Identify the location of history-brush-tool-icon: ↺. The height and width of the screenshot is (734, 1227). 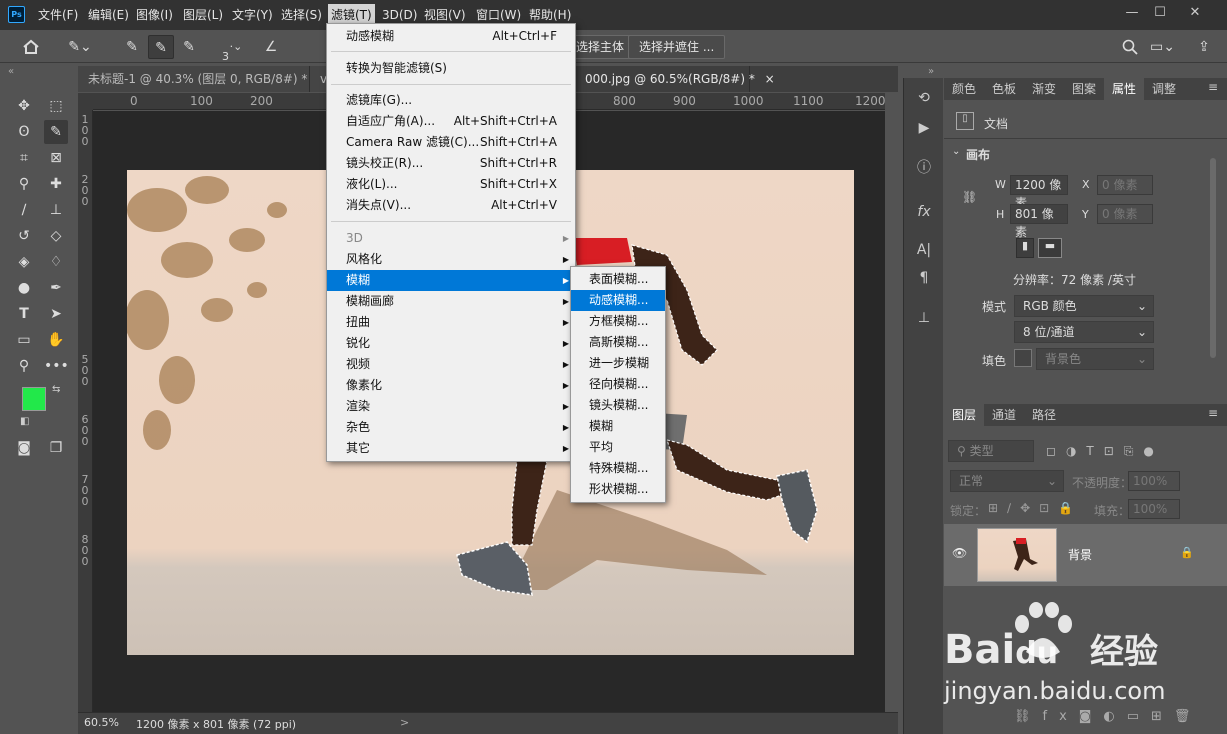
(24, 236).